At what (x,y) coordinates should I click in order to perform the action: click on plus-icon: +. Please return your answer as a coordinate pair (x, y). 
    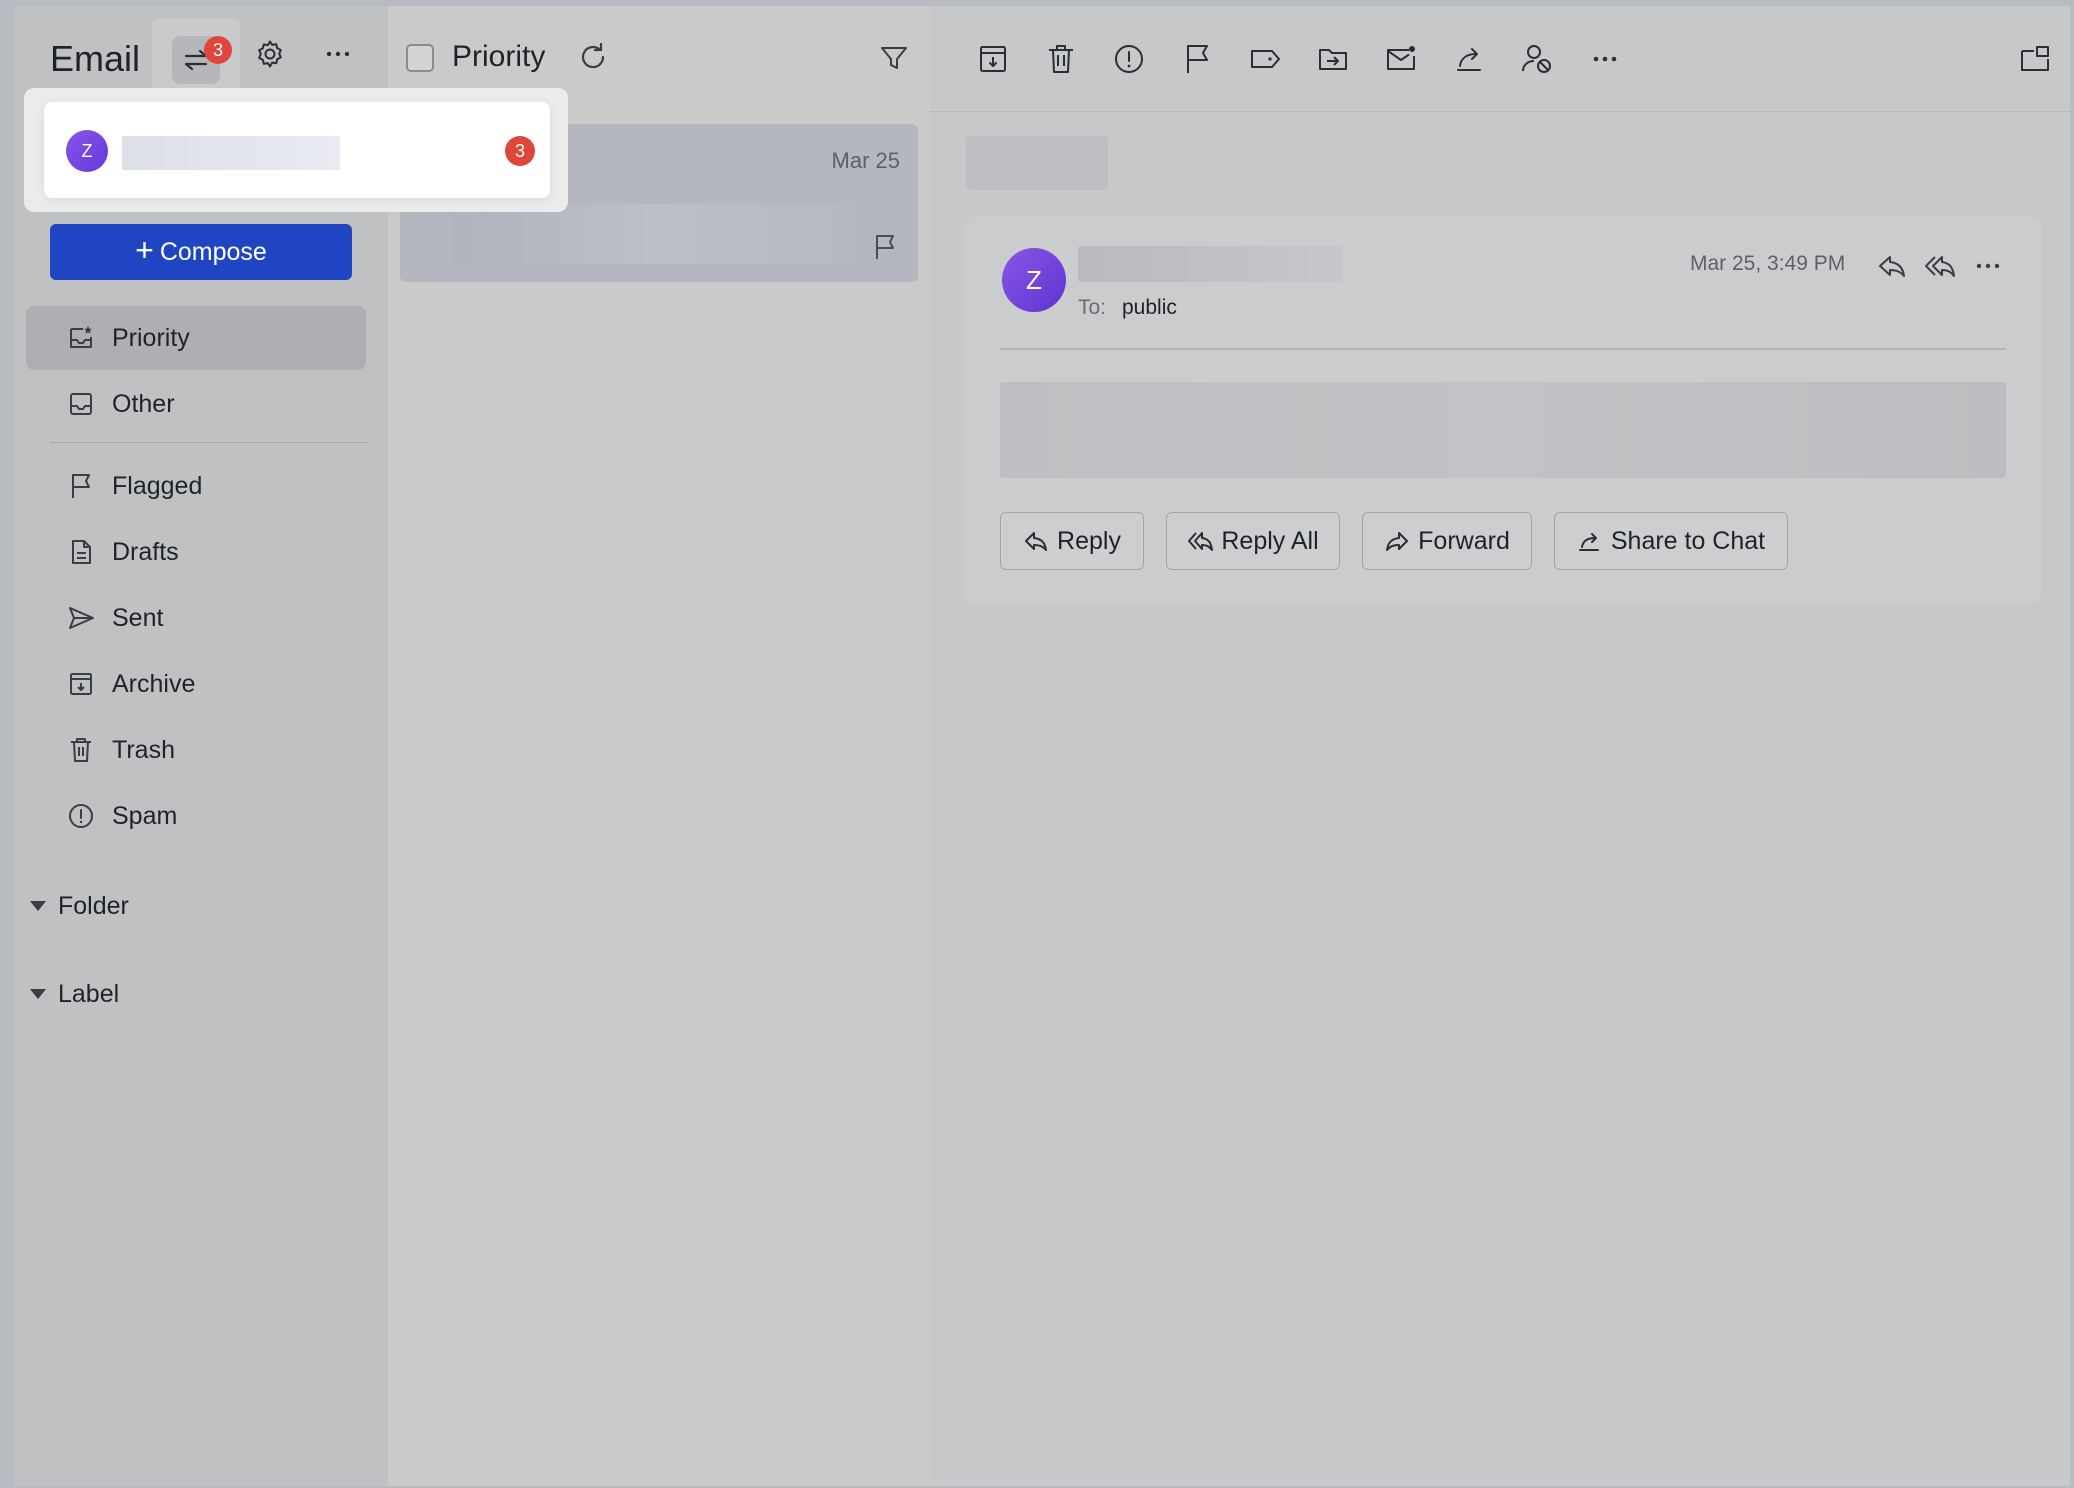
    Looking at the image, I should click on (144, 250).